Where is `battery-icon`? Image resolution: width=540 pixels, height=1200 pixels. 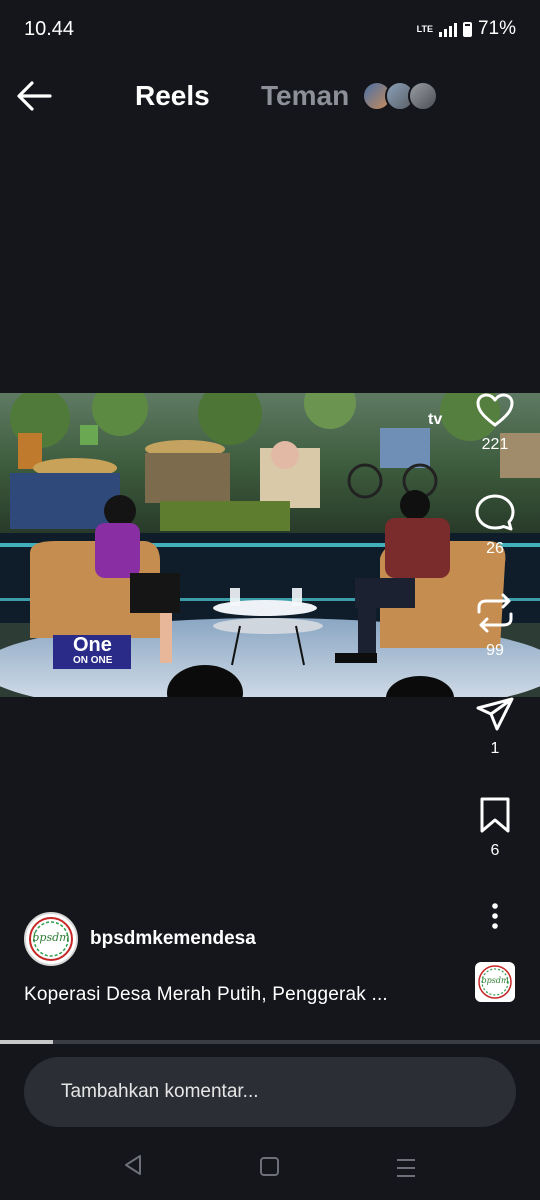
battery-icon is located at coordinates (467, 29).